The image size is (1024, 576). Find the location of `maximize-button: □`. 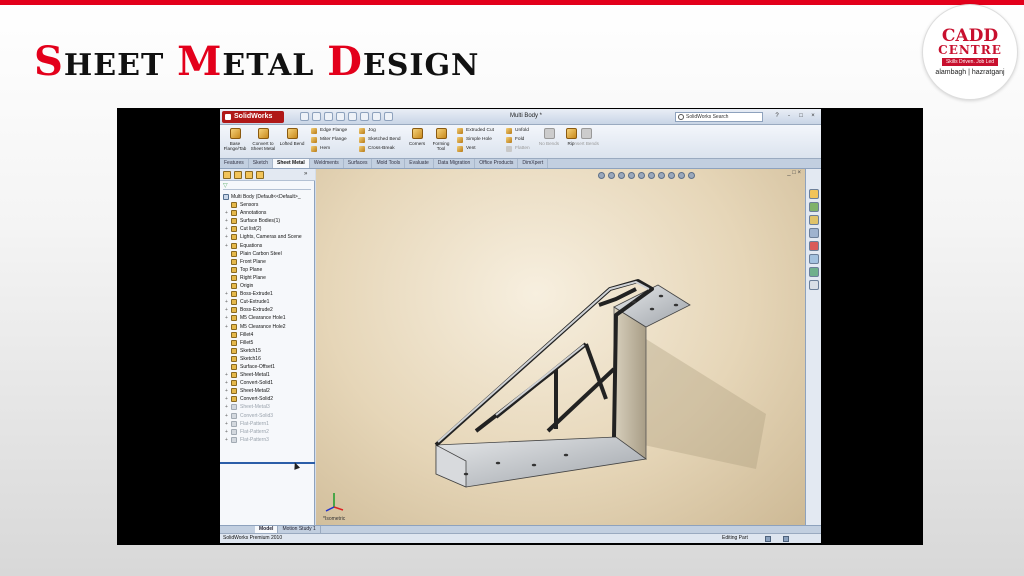

maximize-button: □ is located at coordinates (801, 116).